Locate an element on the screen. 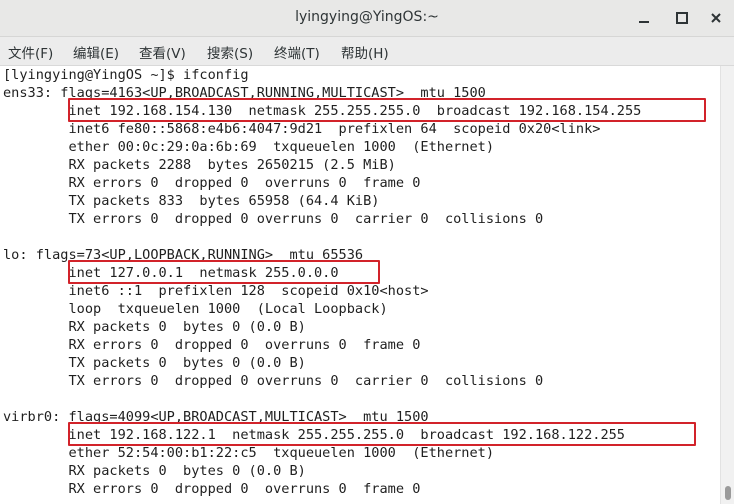 This screenshot has height=504, width=734. maximize-button is located at coordinates (682, 18).